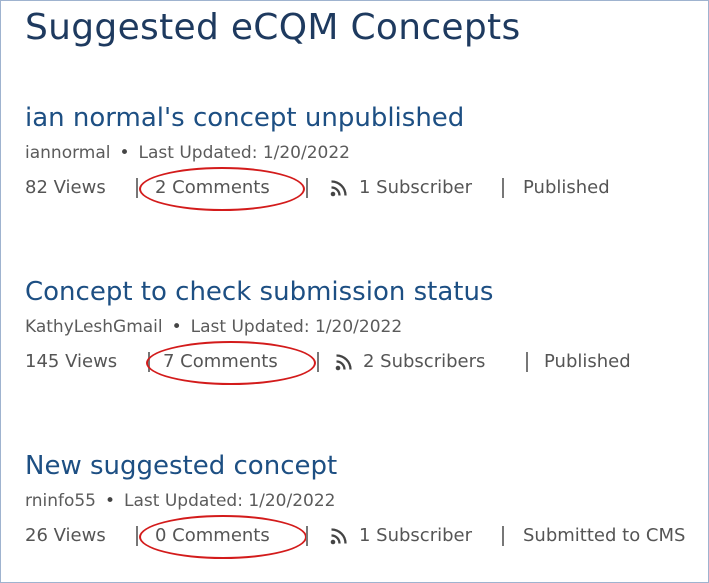 Image resolution: width=709 pixels, height=583 pixels. I want to click on concept-byline: rninfo55 • Last Updated: 1/20/2022, so click(367, 501).